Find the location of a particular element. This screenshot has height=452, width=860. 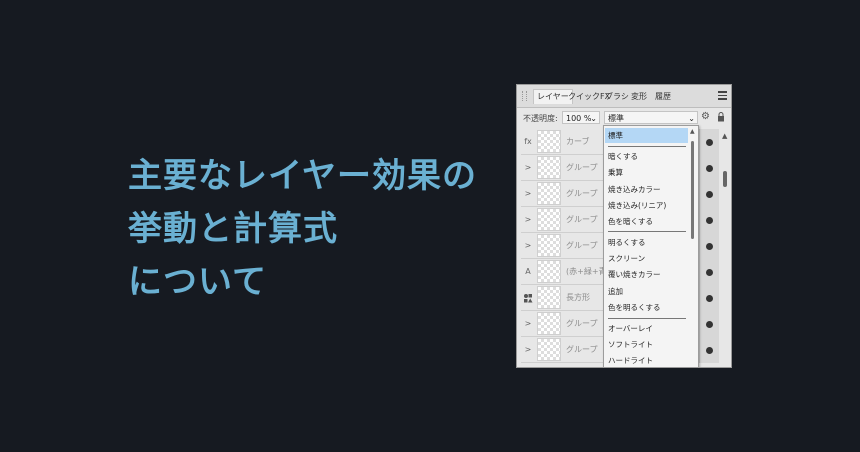

blend-option: 明るくする is located at coordinates (646, 242).